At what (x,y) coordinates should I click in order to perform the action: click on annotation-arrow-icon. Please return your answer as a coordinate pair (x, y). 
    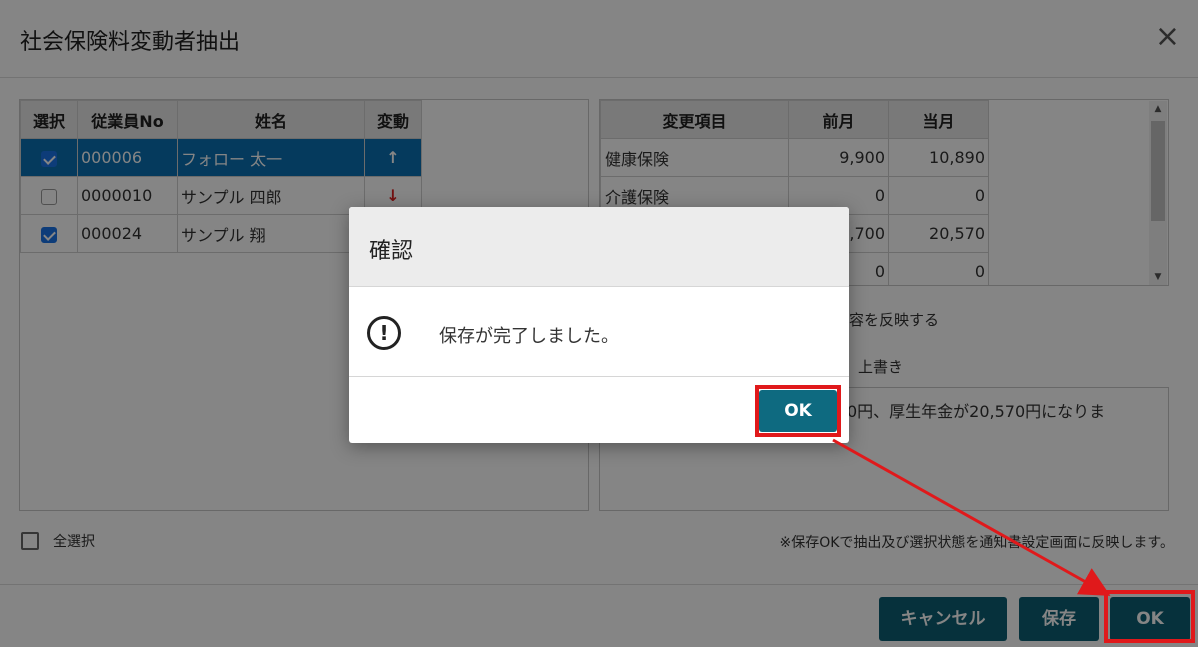
    Looking at the image, I should click on (971, 517).